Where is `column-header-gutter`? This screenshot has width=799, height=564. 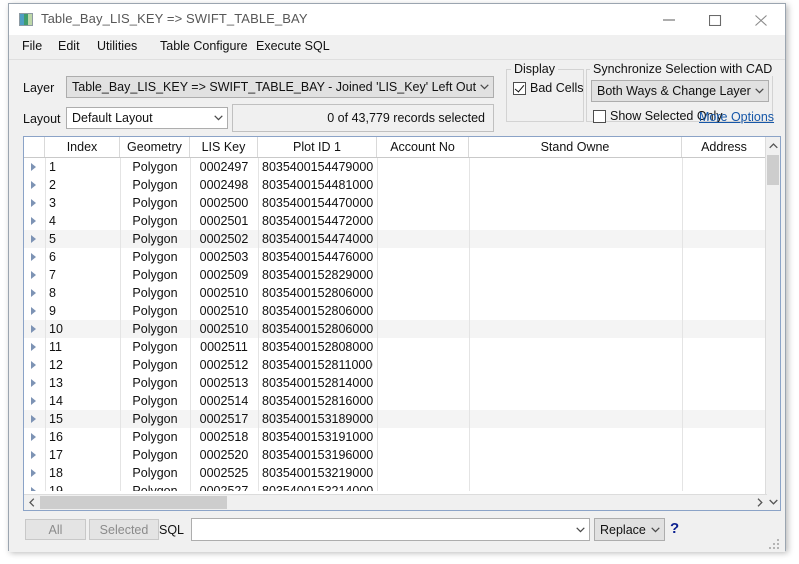 column-header-gutter is located at coordinates (34, 147).